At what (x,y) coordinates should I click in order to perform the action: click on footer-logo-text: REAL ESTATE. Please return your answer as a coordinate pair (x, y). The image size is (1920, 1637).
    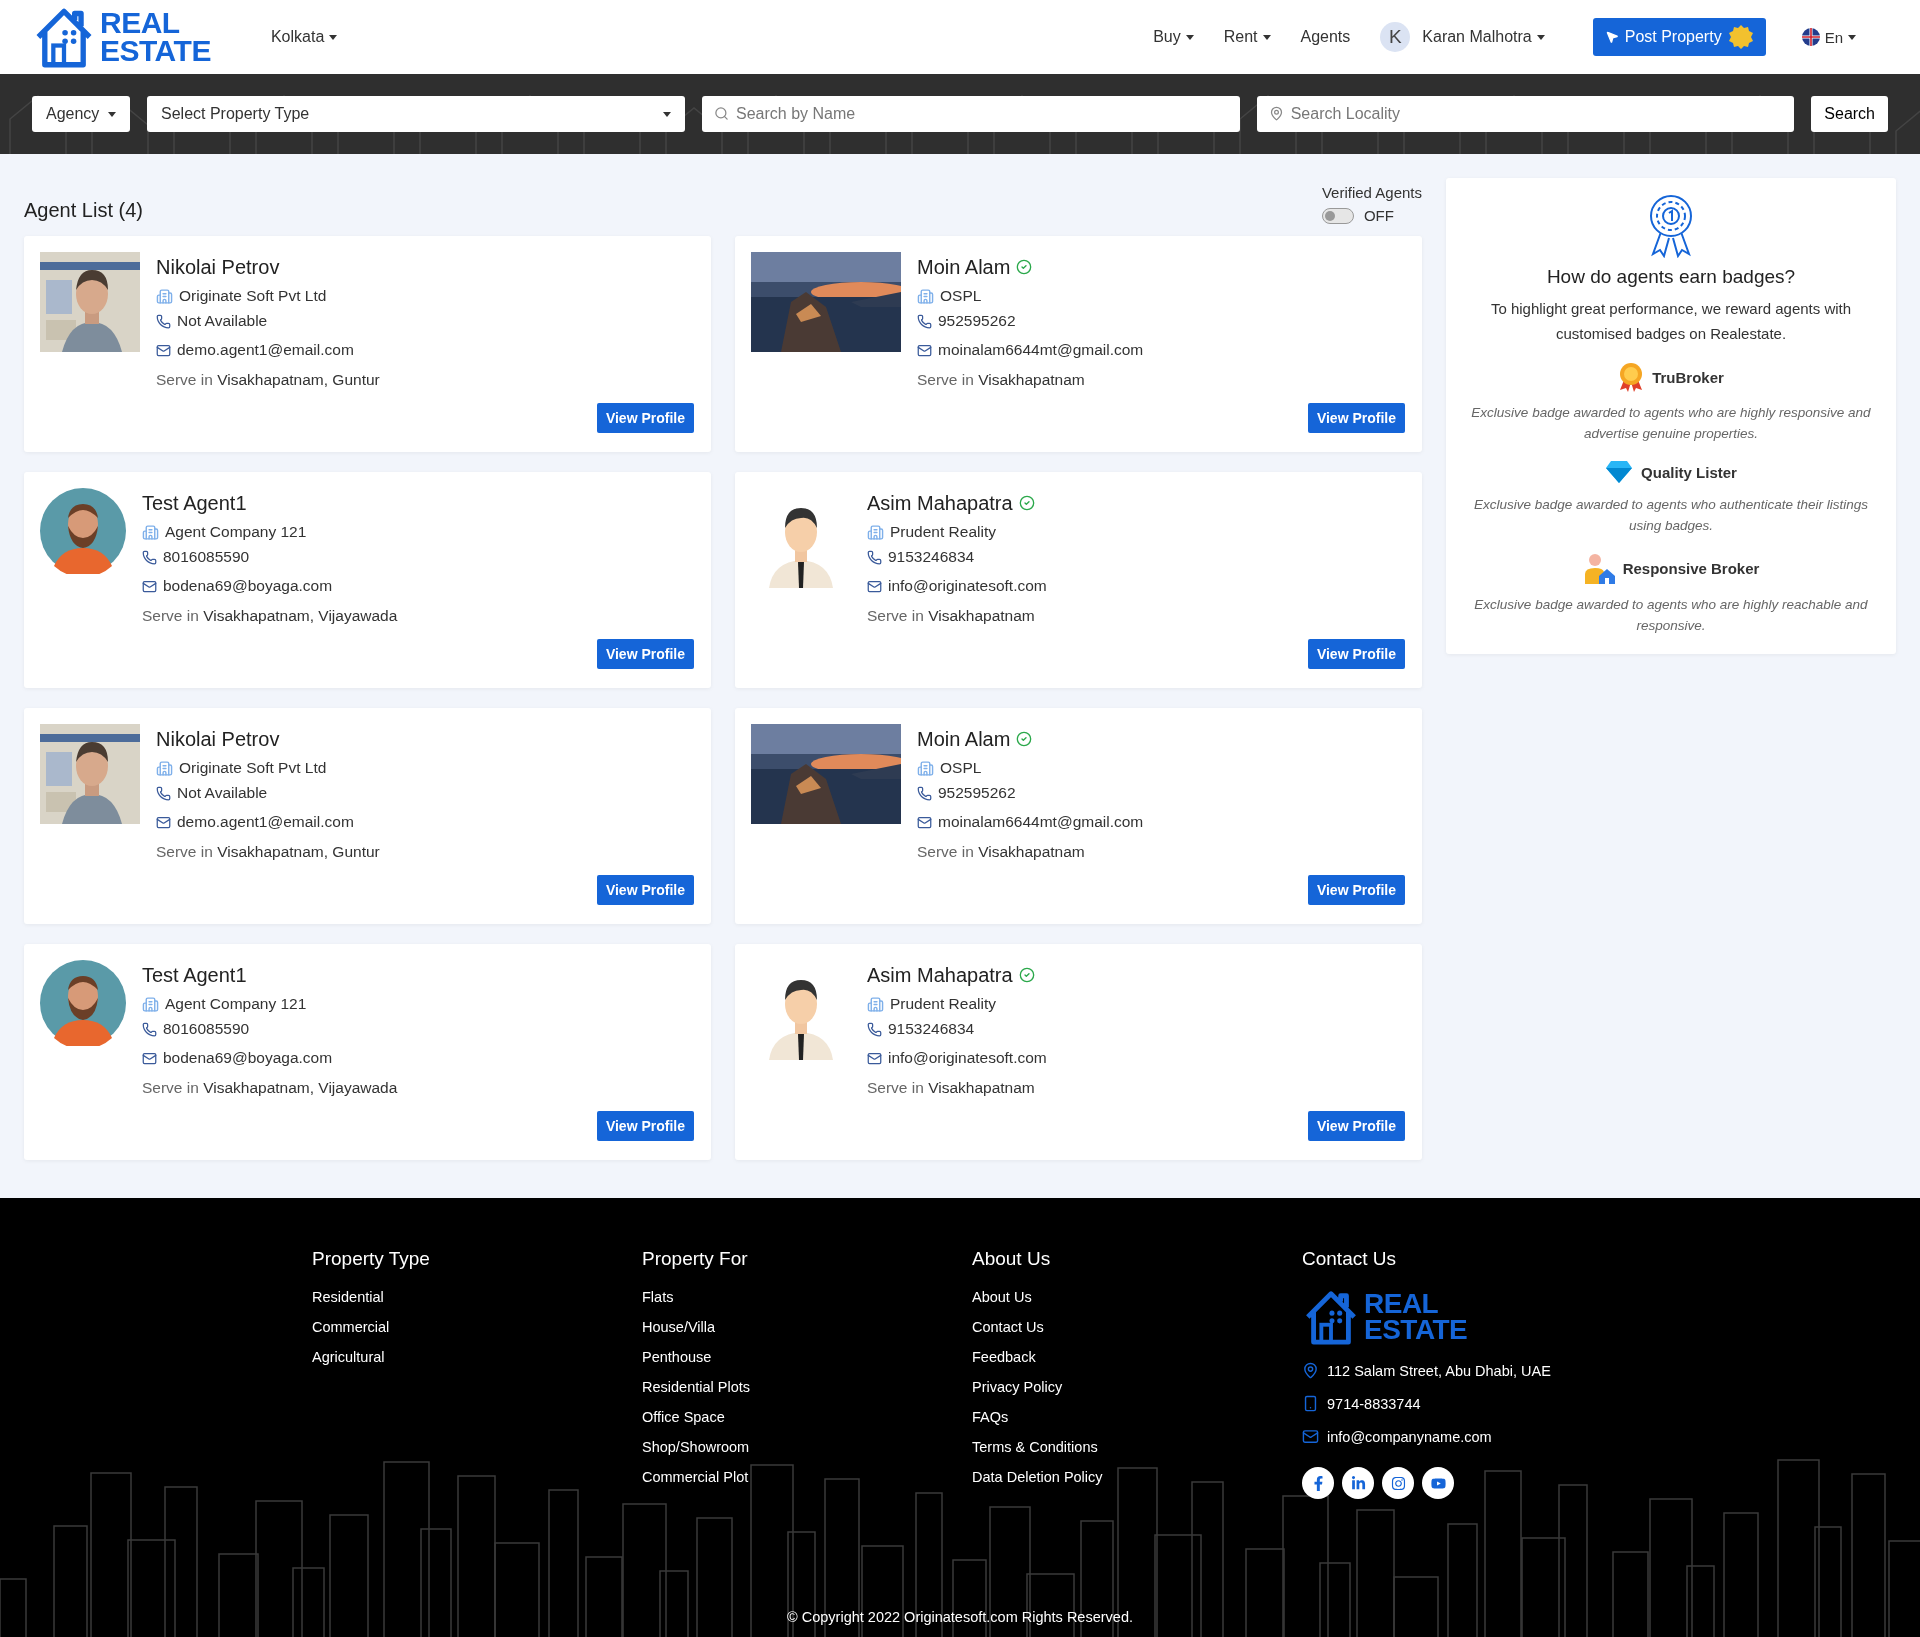
    Looking at the image, I should click on (1416, 1317).